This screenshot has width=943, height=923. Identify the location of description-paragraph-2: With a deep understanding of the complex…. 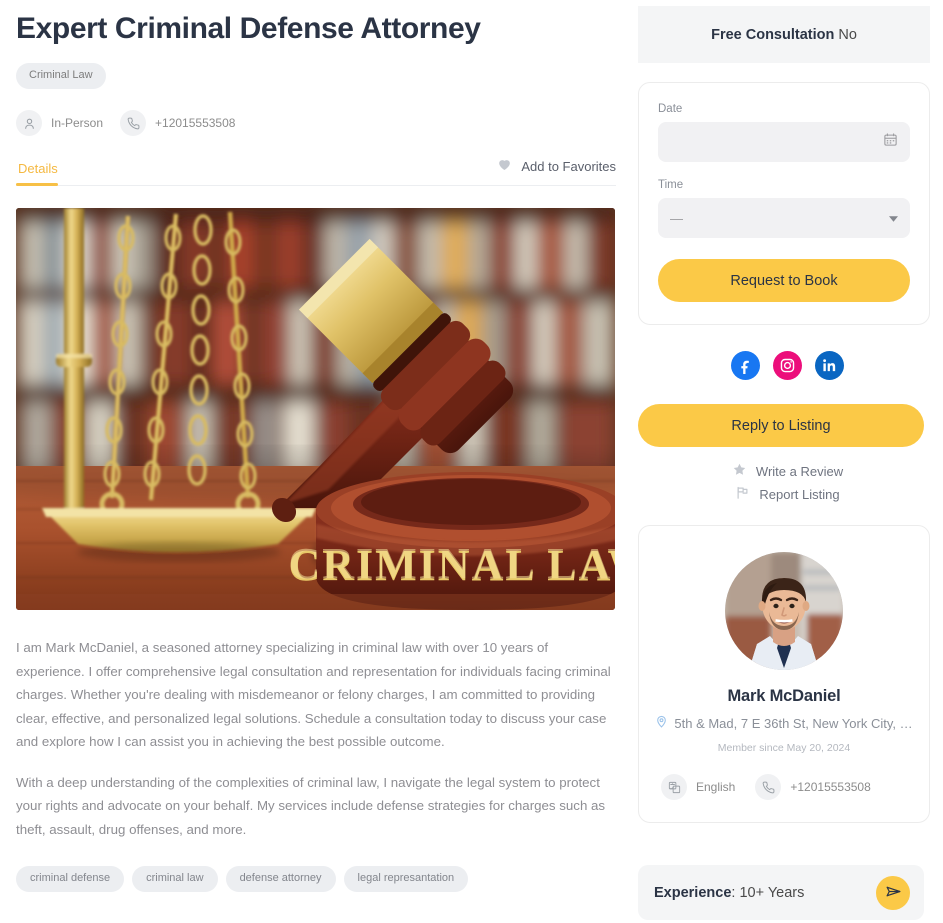
(311, 805).